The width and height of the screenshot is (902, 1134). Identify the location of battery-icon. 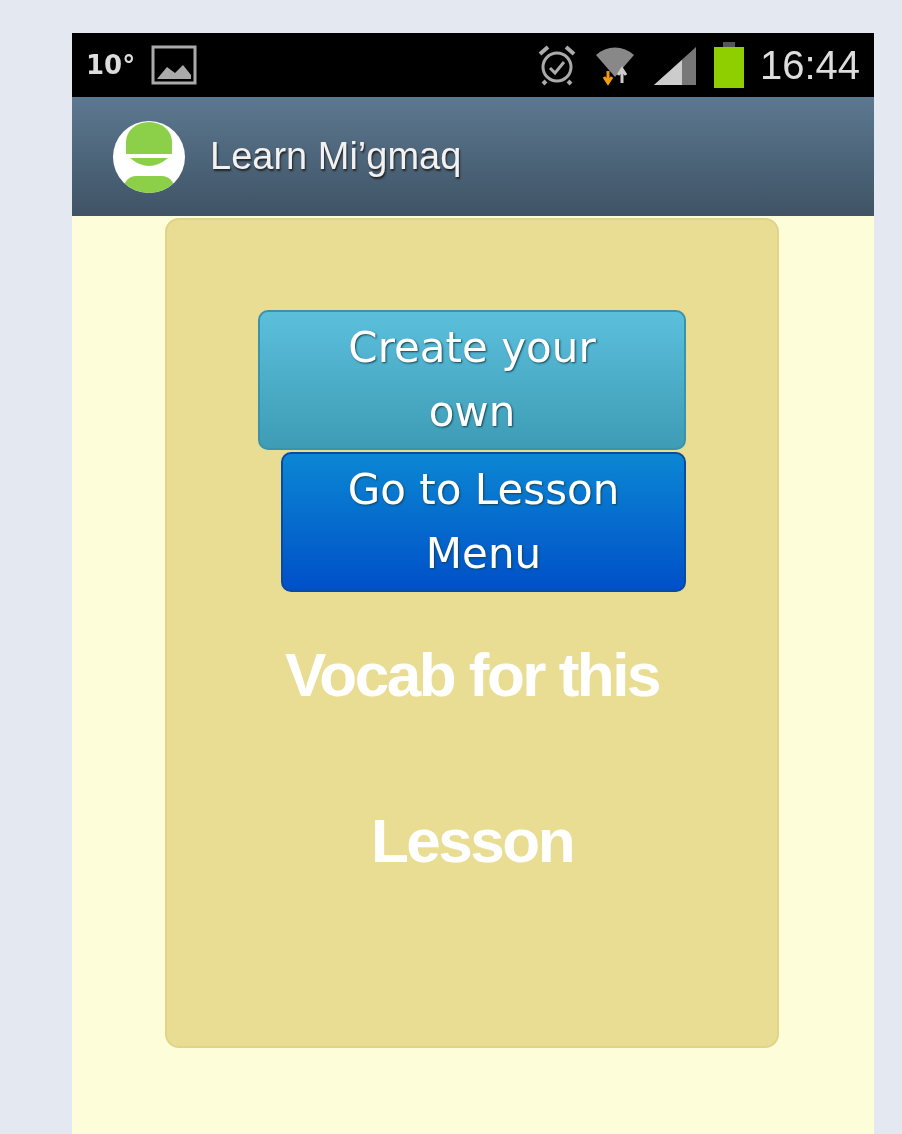
(728, 65).